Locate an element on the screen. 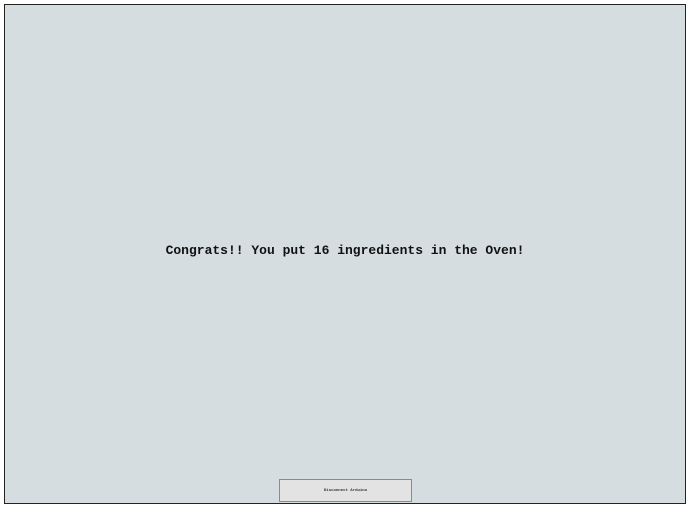 Image resolution: width=692 pixels, height=510 pixels. disconnect-arduino-button: Disconnect Arduino is located at coordinates (345, 490).